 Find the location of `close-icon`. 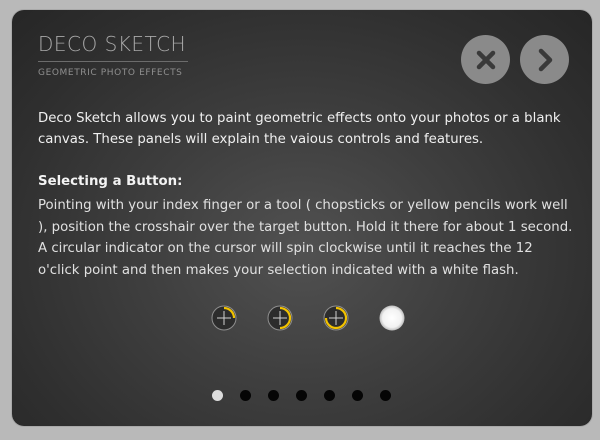

close-icon is located at coordinates (485, 59).